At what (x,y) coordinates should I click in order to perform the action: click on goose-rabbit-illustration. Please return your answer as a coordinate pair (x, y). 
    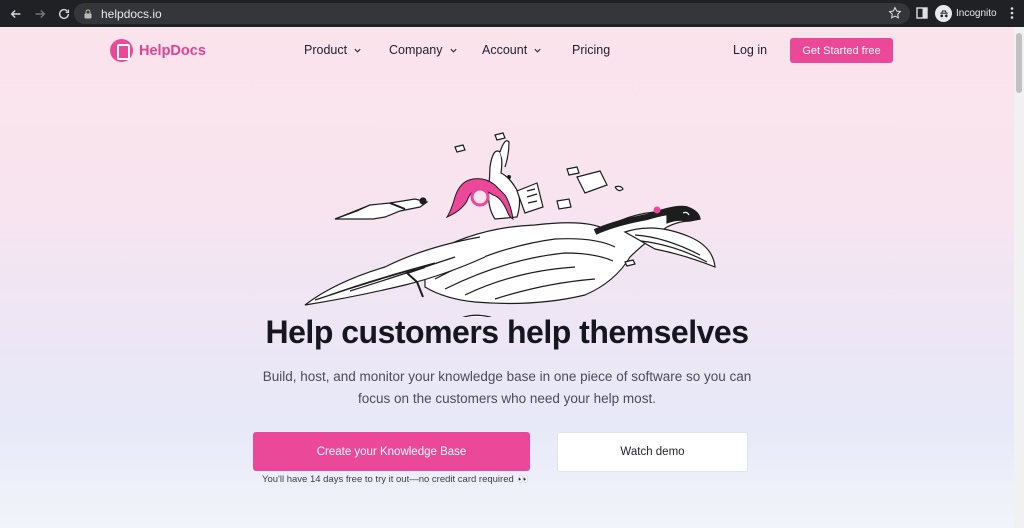
    Looking at the image, I should click on (510, 224).